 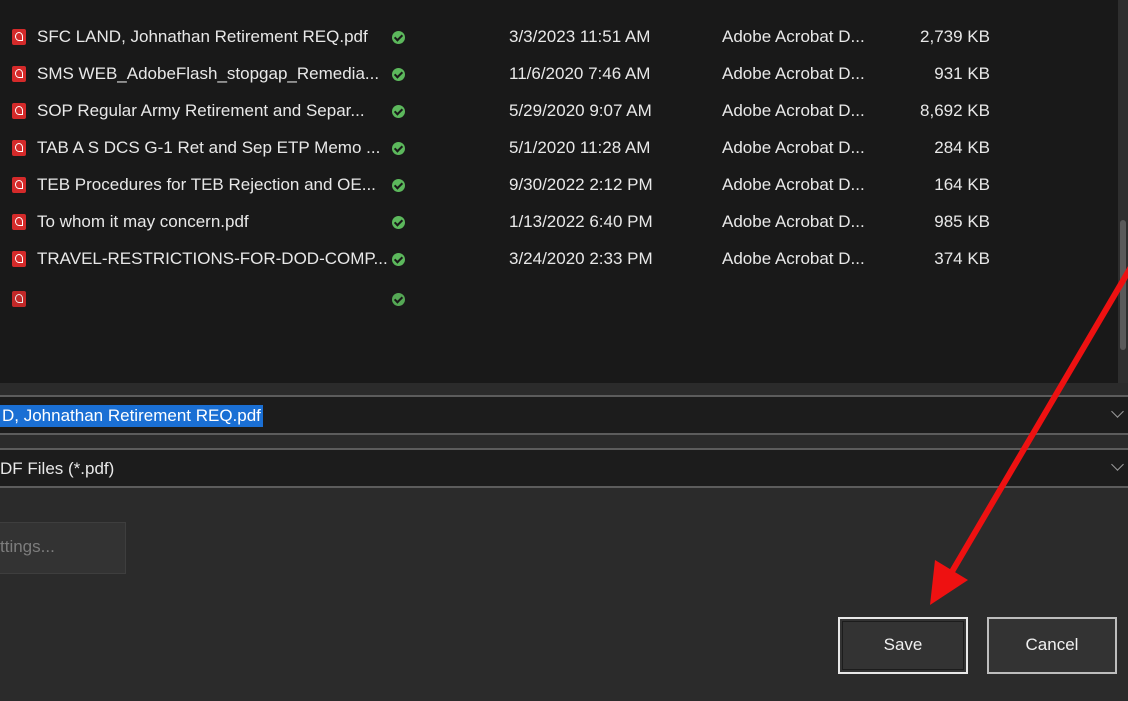 I want to click on annotation-arrow-head, so click(x=949, y=582).